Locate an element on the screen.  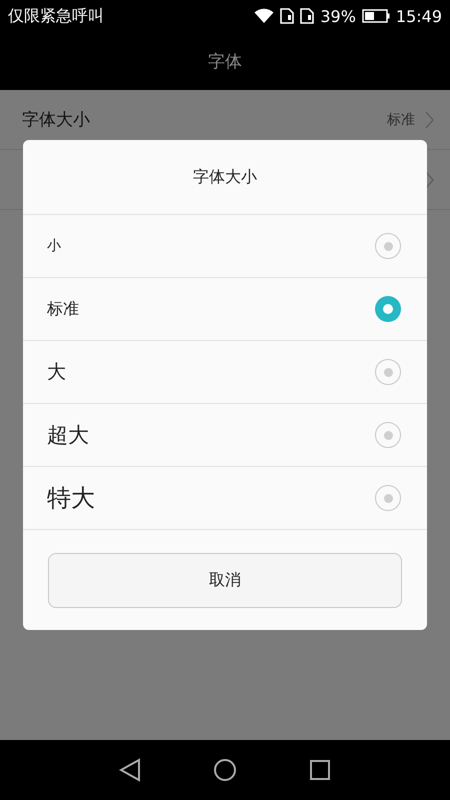
option-label: 超大 is located at coordinates (68, 435).